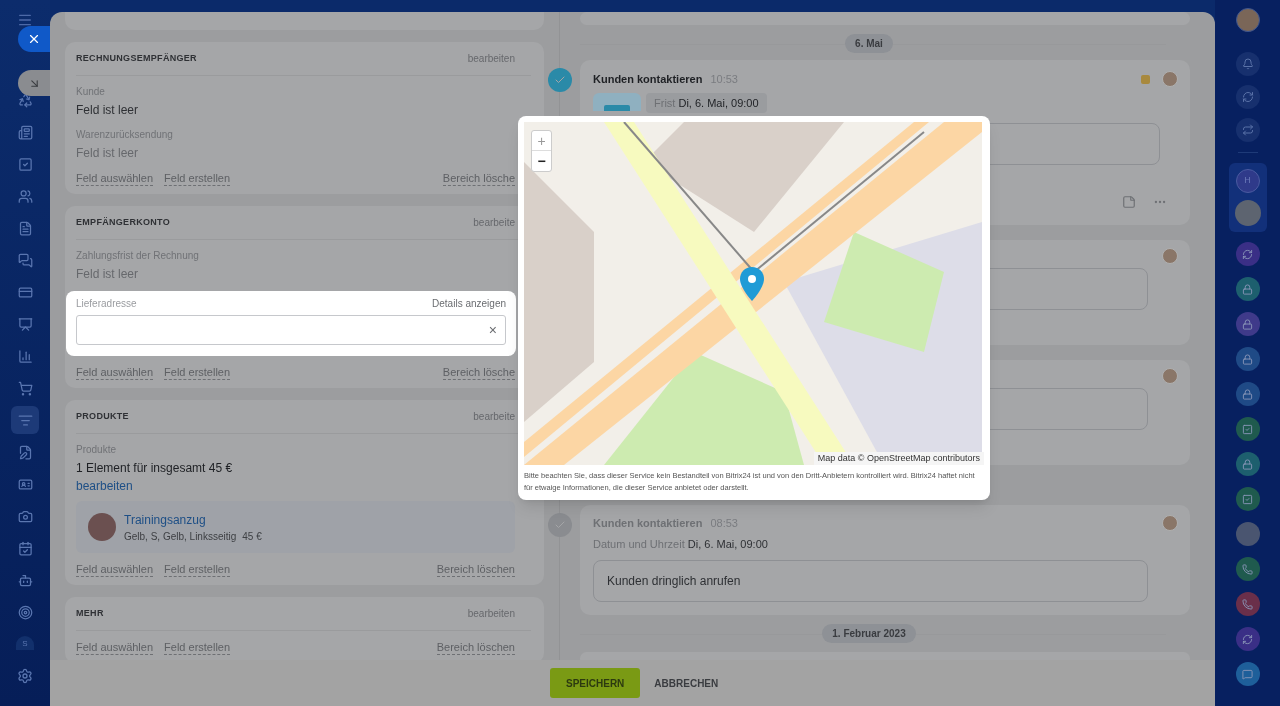 This screenshot has height=706, width=1280. I want to click on id-card-icon, so click(25, 484).